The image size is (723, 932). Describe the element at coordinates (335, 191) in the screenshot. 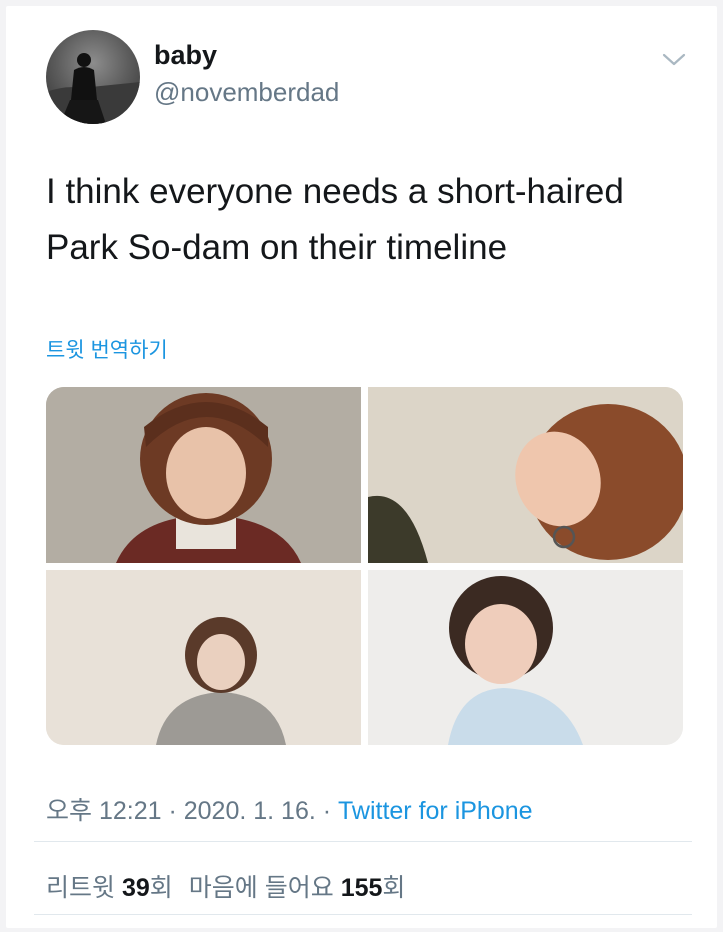

I see `tweet-text-line: I think everyone needs a short-haired` at that location.